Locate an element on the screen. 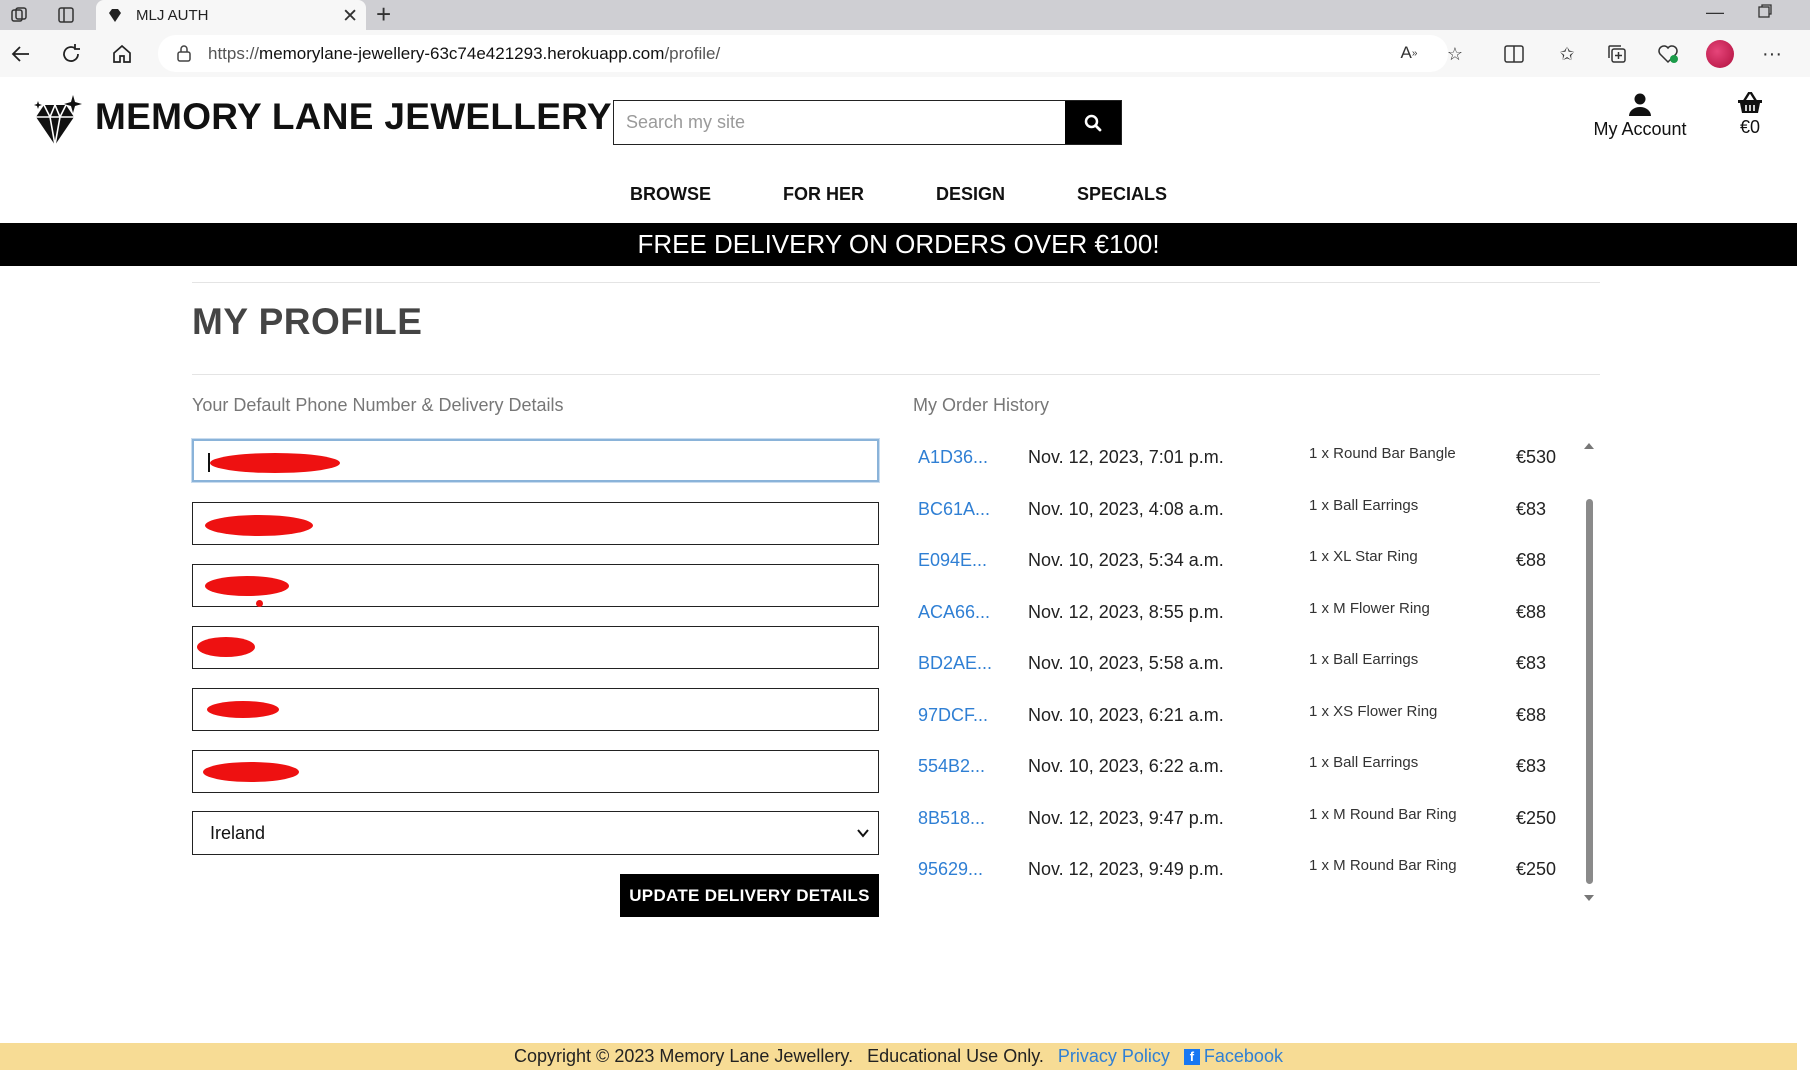 Image resolution: width=1810 pixels, height=1070 pixels. order-date: Nov. 10, 2023, 5:58 a.m. is located at coordinates (1126, 663).